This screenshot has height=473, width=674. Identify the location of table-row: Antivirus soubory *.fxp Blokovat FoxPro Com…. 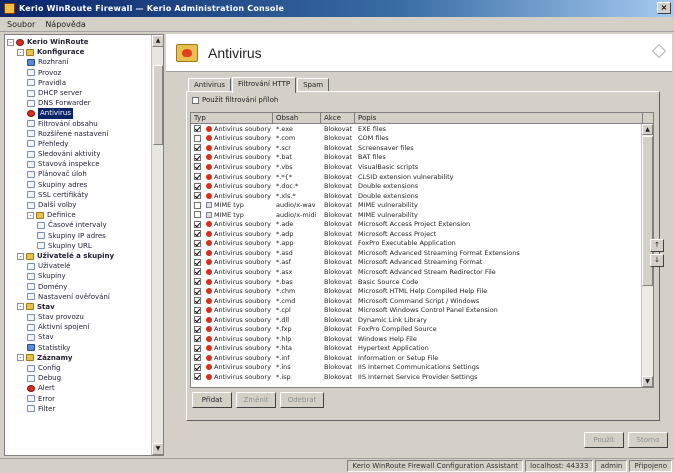
(417, 329).